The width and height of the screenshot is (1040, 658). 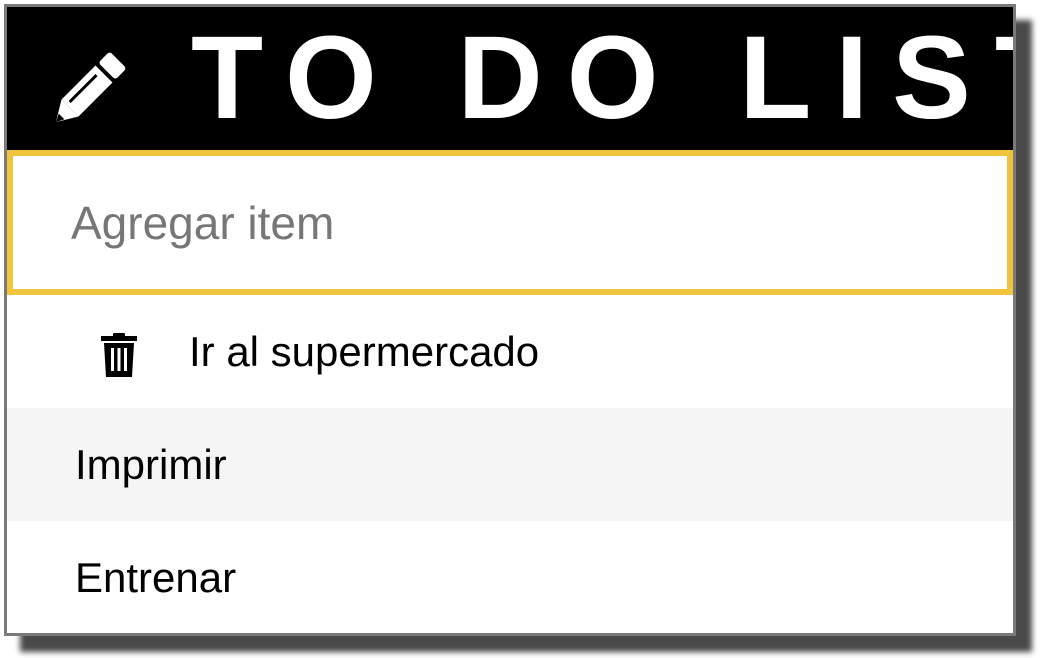 What do you see at coordinates (87, 91) in the screenshot?
I see `pencil-icon` at bounding box center [87, 91].